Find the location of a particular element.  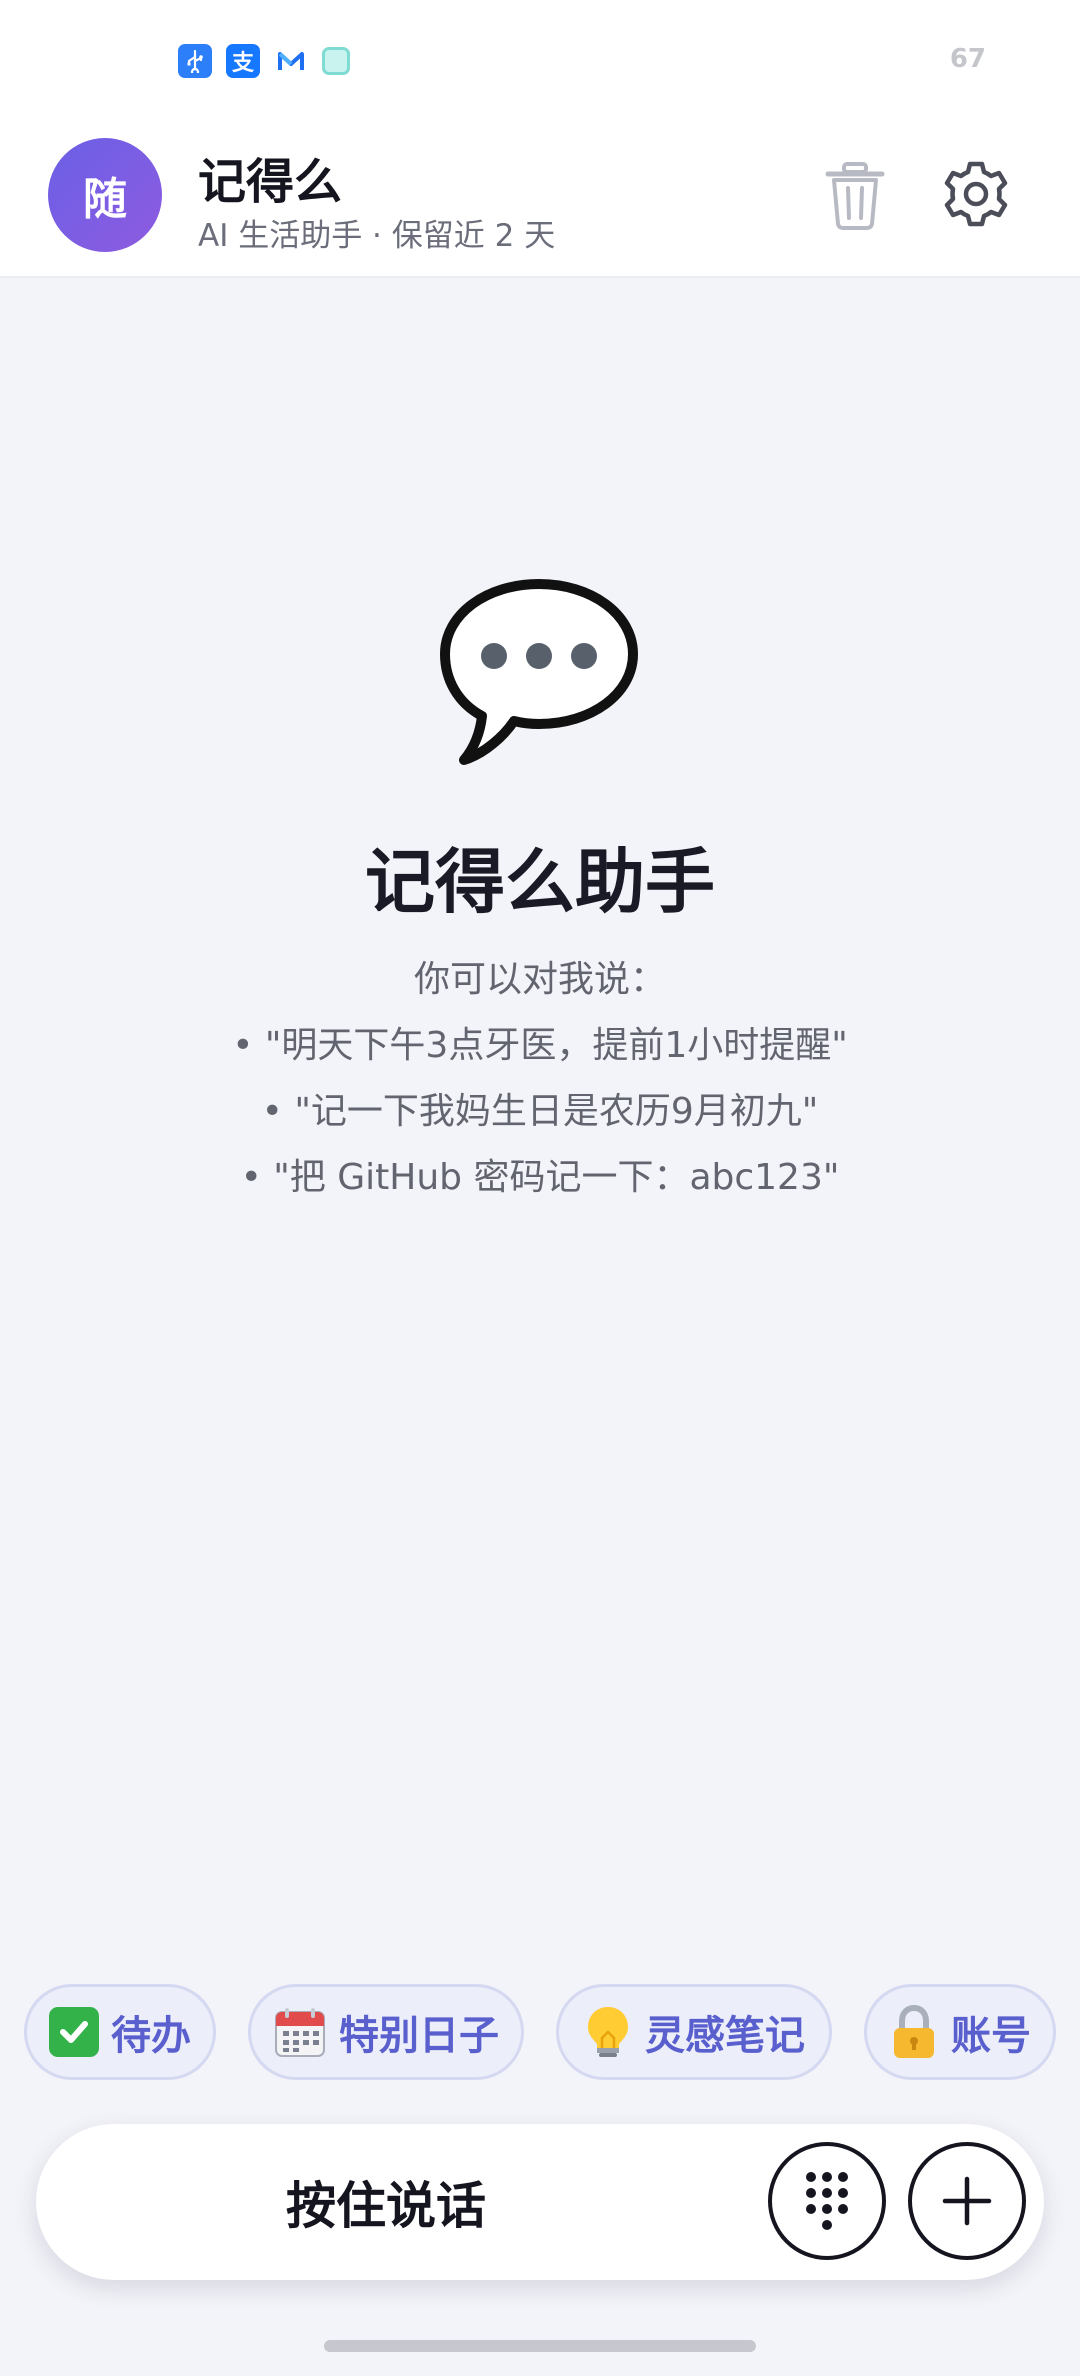

settings-button is located at coordinates (976, 194).